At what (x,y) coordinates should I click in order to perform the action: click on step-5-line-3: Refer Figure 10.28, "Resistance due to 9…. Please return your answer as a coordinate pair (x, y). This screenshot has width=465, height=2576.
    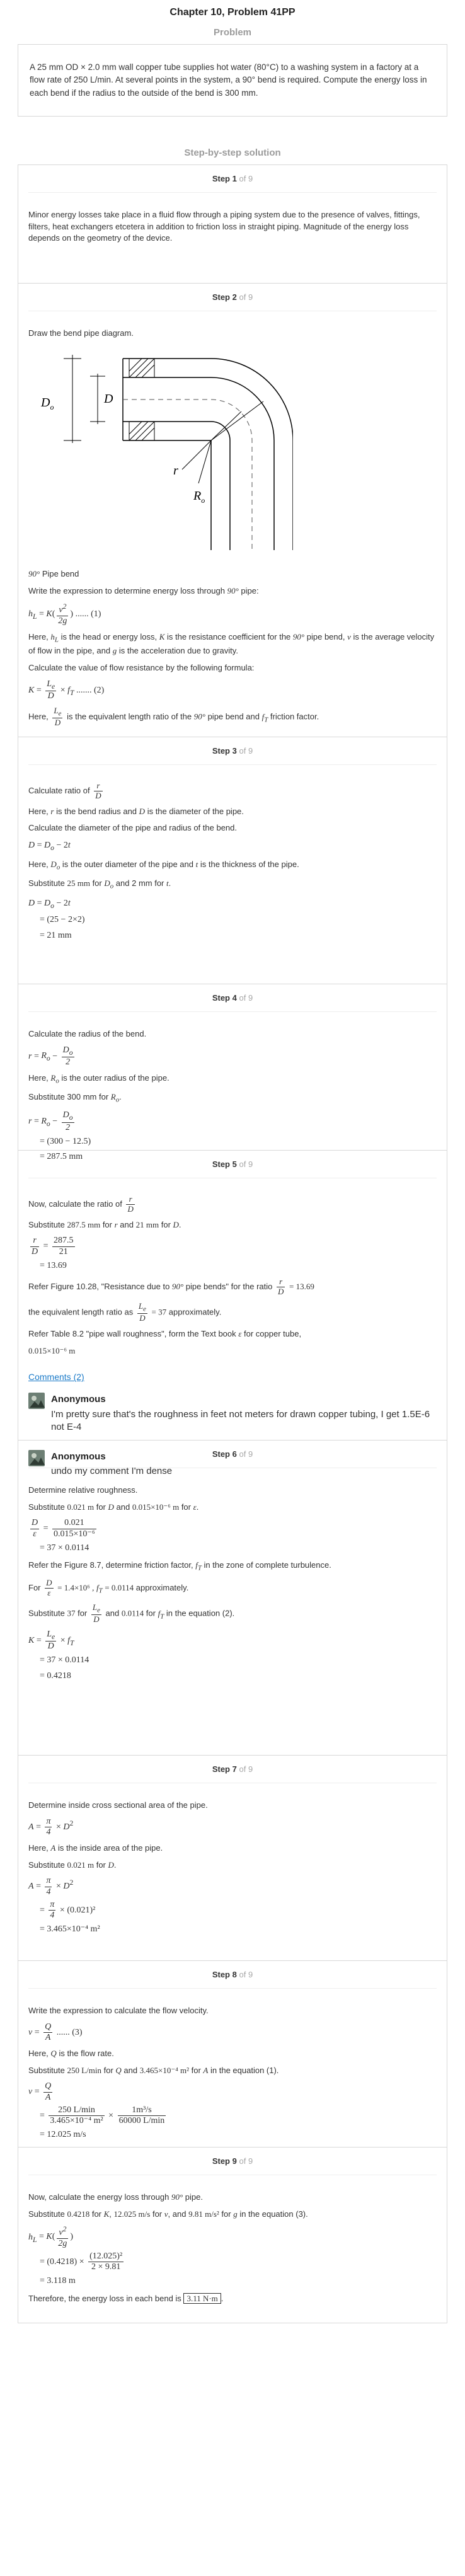
    Looking at the image, I should click on (171, 1286).